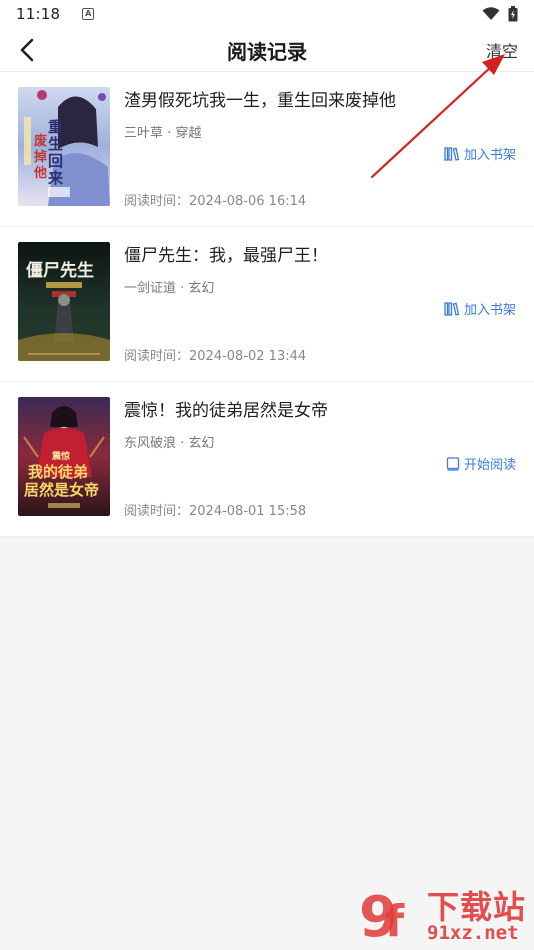 The width and height of the screenshot is (534, 950). I want to click on book-cover: 僵尸先生, so click(64, 301).